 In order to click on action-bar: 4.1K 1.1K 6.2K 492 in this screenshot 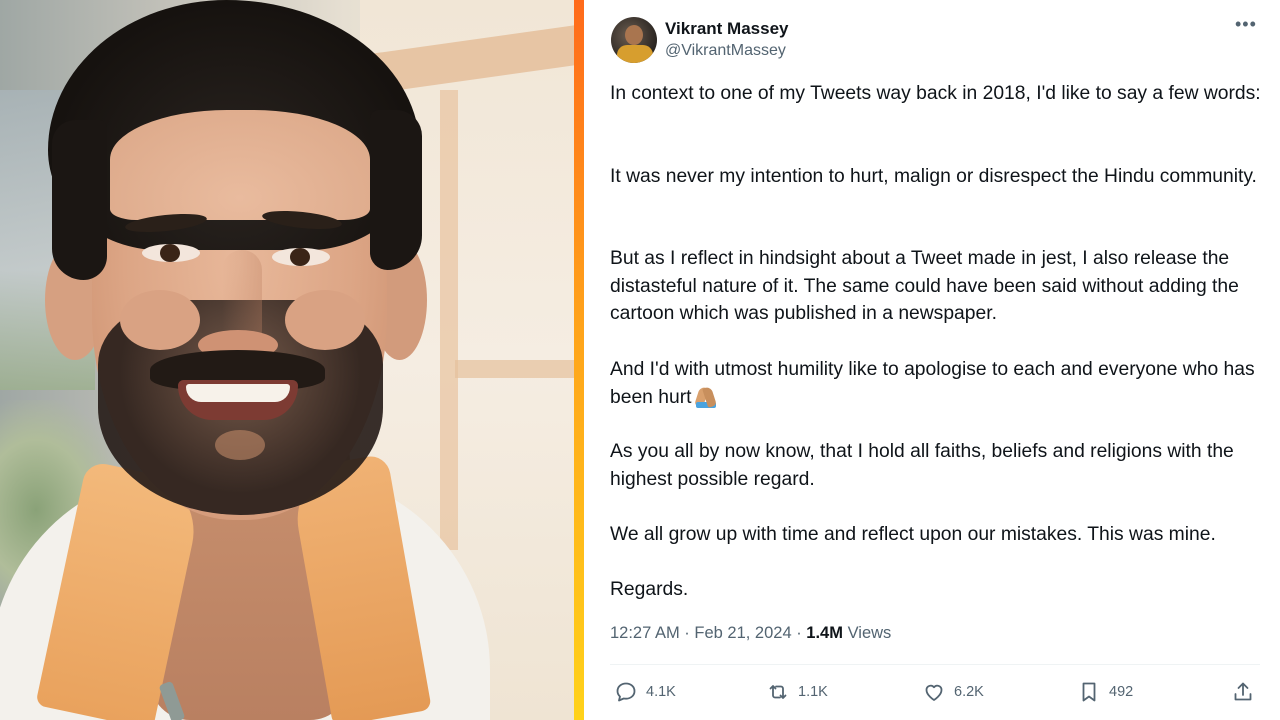, I will do `click(932, 692)`.